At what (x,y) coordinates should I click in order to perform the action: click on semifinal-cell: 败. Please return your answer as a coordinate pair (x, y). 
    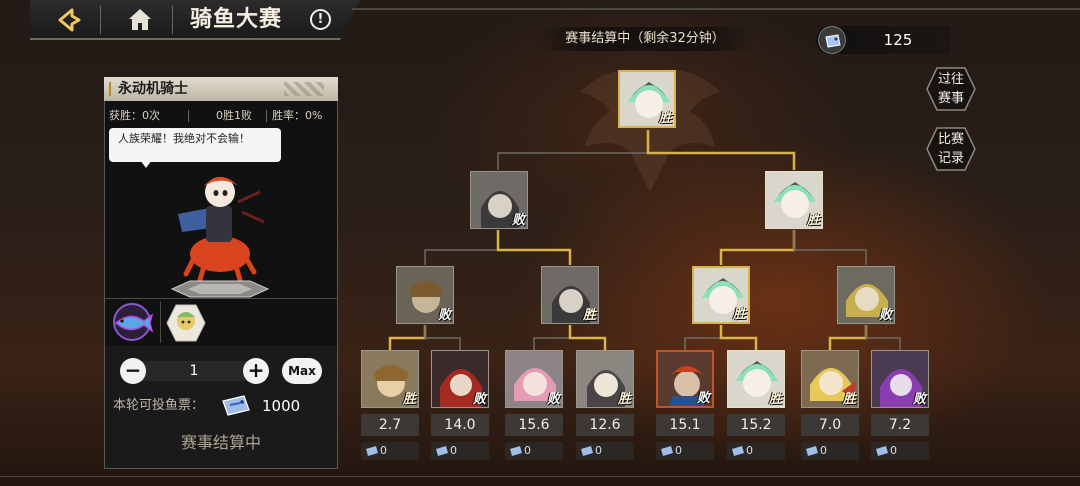
    Looking at the image, I should click on (499, 200).